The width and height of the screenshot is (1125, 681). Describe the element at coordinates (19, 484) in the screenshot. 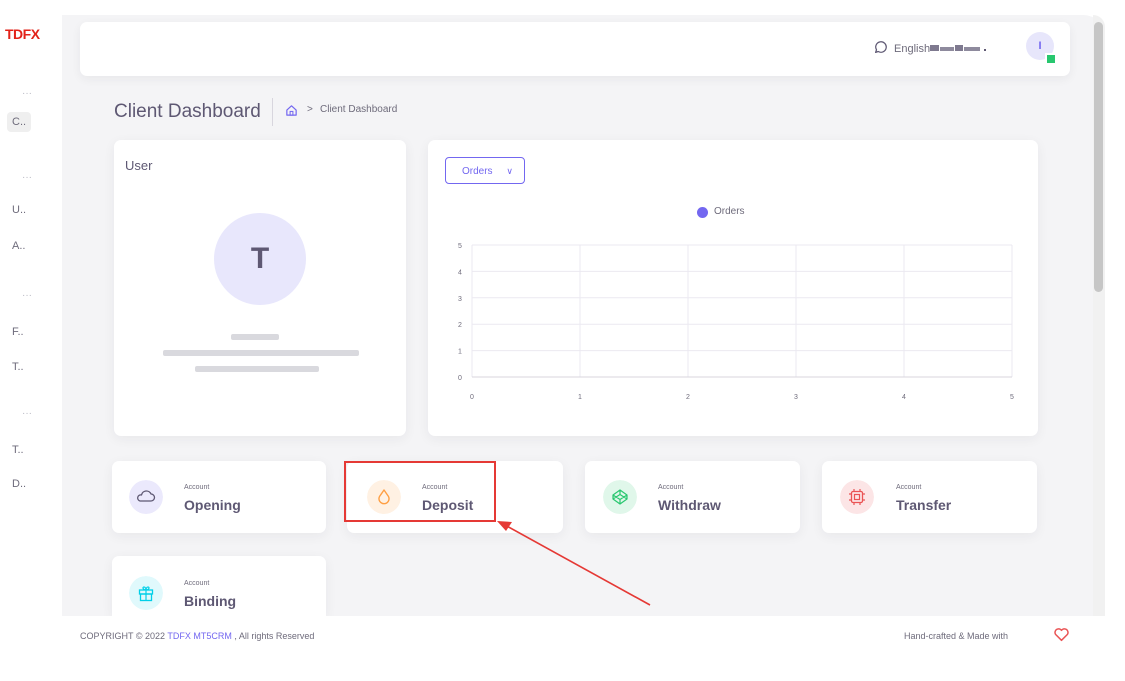

I see `sidebar-item-d: D..` at that location.